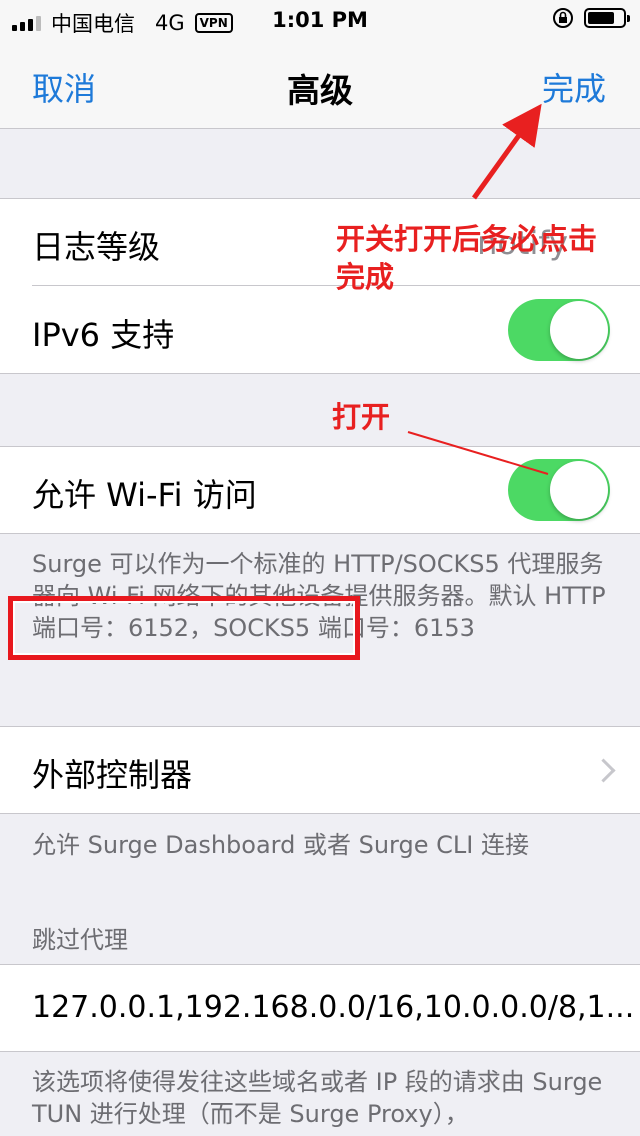 The height and width of the screenshot is (1136, 640). I want to click on wifi-access-label: 允许 Wi-Fi 访问, so click(144, 495).